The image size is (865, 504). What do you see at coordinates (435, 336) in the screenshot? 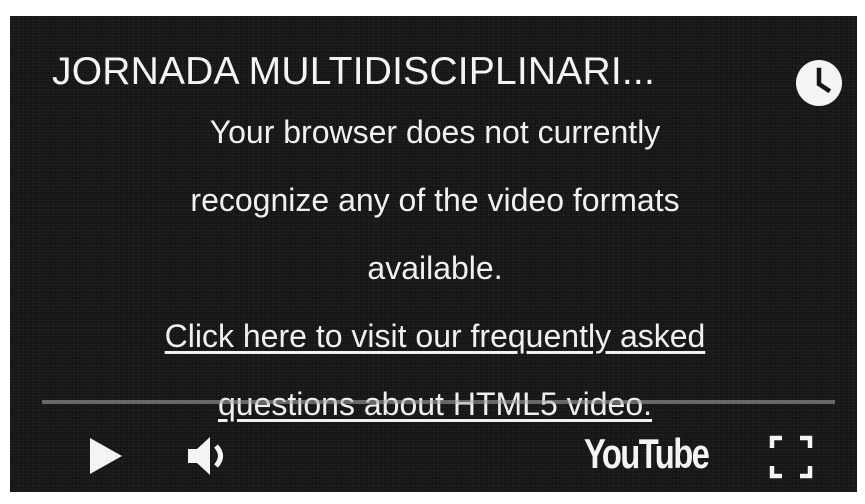
I see `html5-faq-link: Click here to visit our frequently asked` at bounding box center [435, 336].